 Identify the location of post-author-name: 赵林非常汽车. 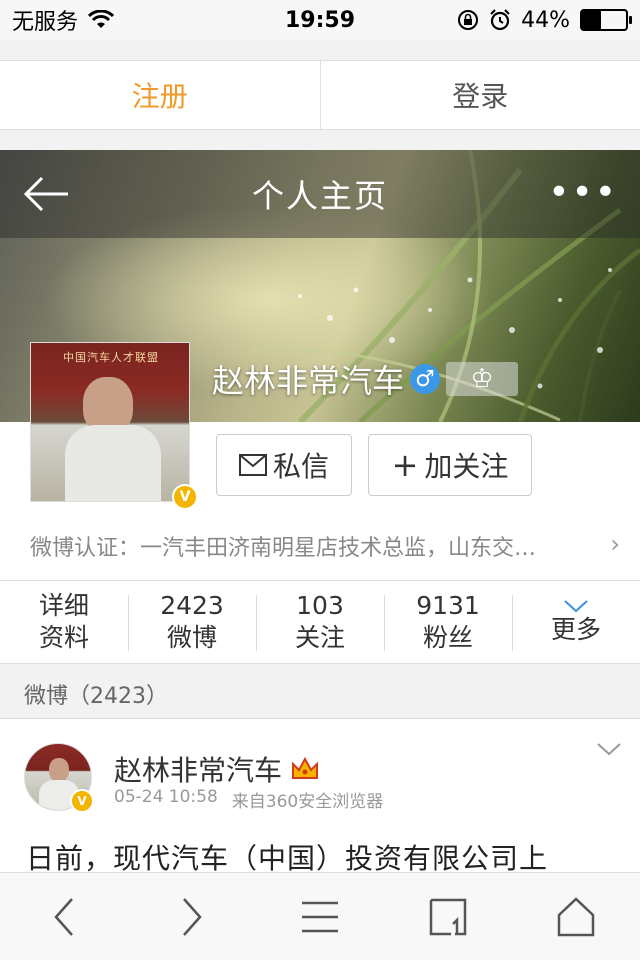
(198, 769).